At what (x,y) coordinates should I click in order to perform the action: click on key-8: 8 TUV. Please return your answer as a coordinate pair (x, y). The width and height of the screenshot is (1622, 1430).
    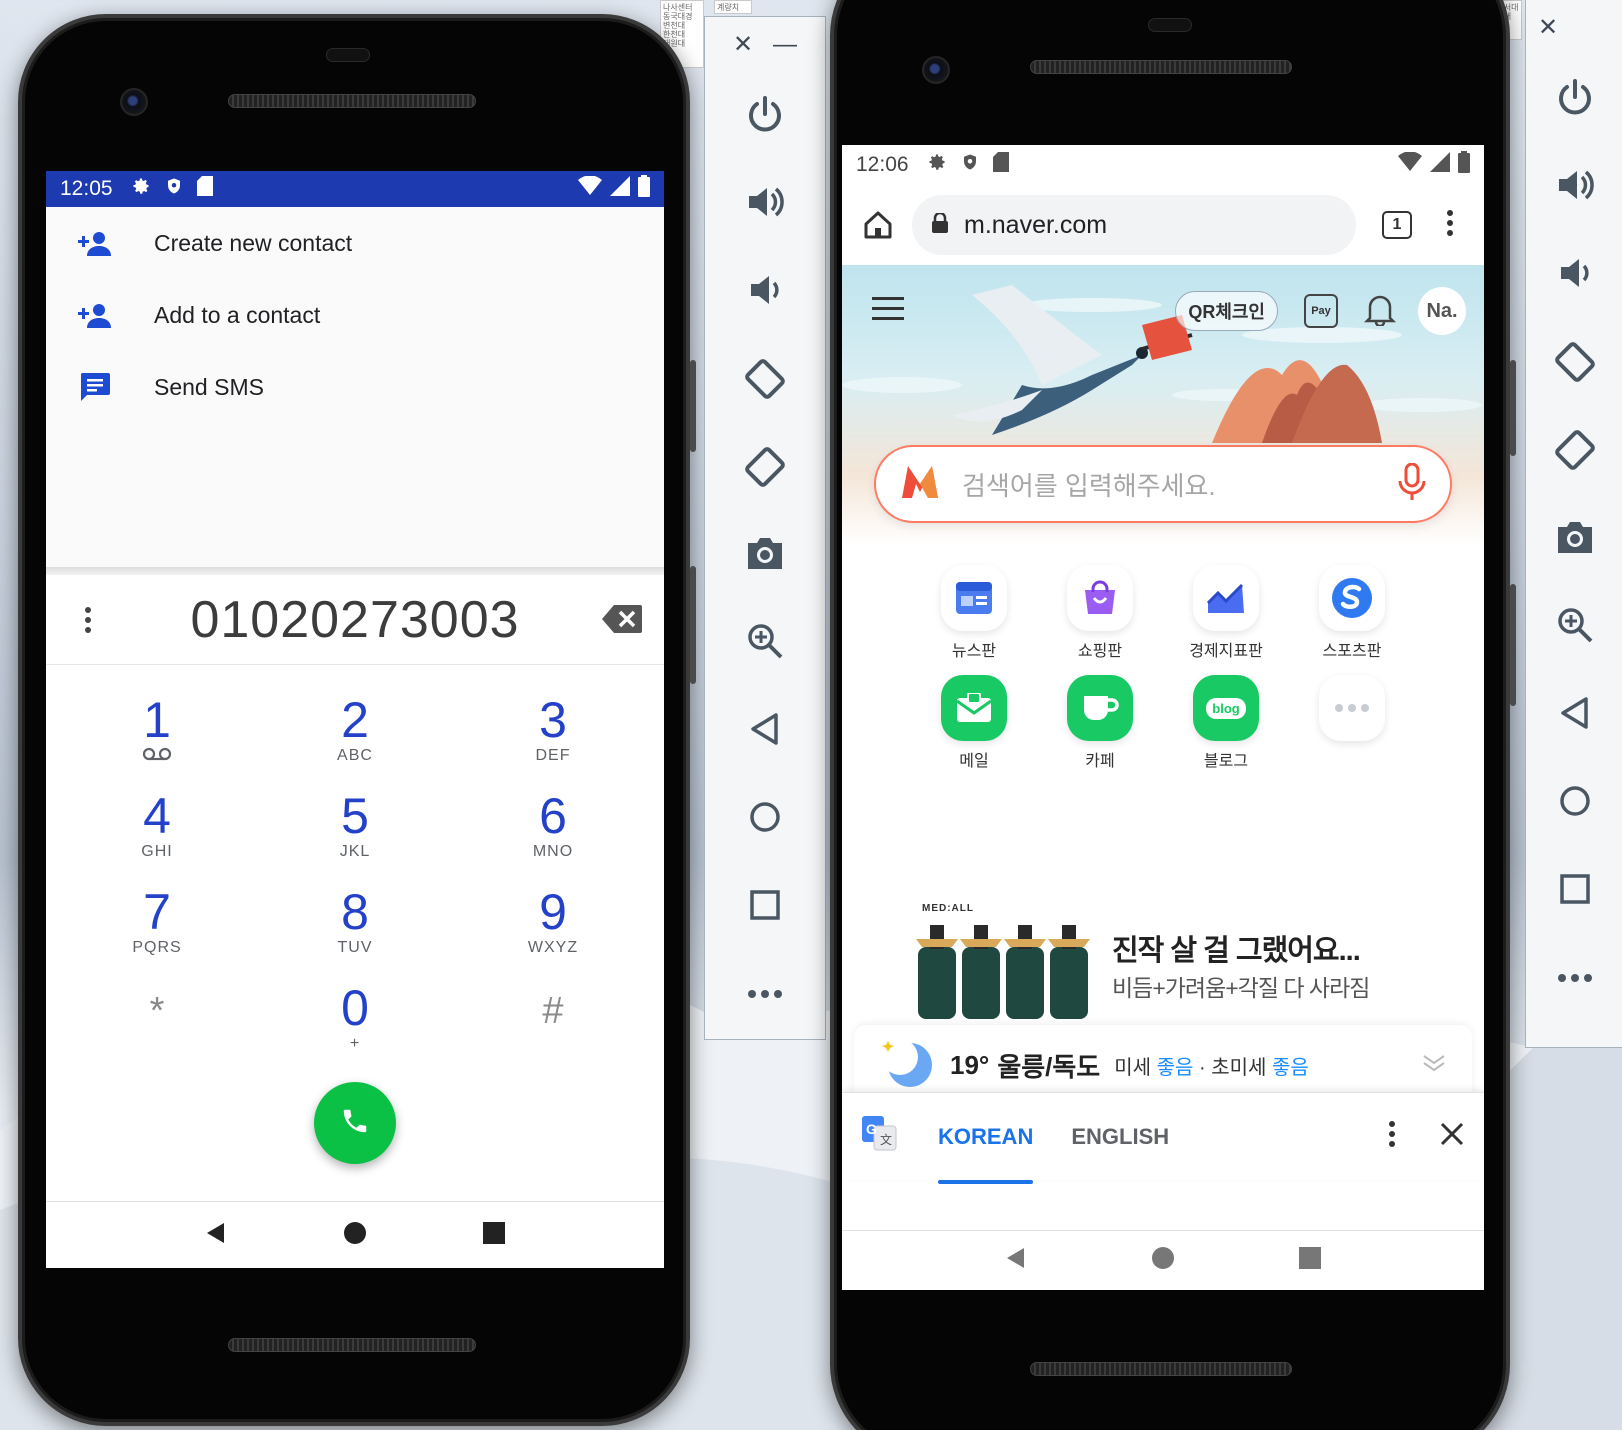
    Looking at the image, I should click on (355, 924).